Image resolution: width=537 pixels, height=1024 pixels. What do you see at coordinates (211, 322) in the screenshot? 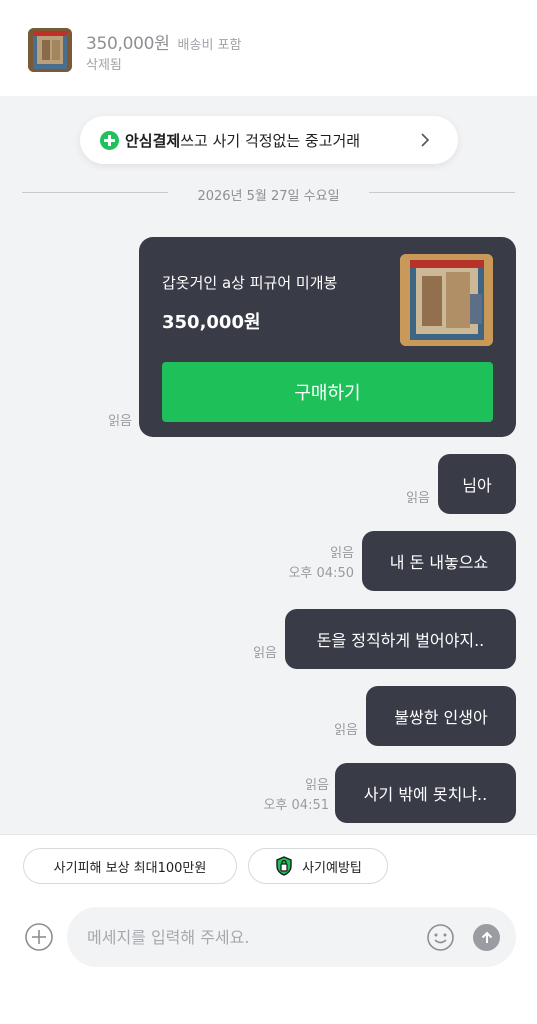
I see `product-price: 350,000원` at bounding box center [211, 322].